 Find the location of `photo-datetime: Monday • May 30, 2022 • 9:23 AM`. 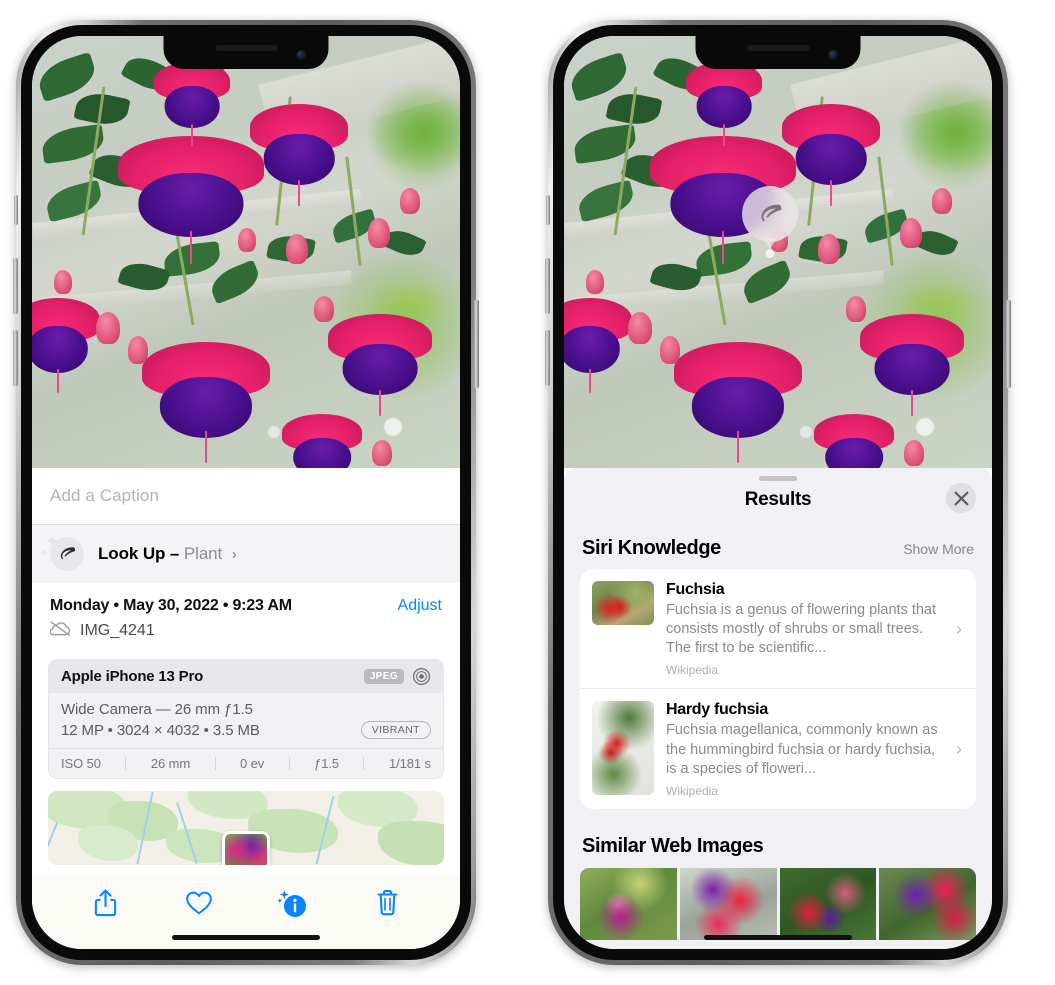

photo-datetime: Monday • May 30, 2022 • 9:23 AM is located at coordinates (171, 605).